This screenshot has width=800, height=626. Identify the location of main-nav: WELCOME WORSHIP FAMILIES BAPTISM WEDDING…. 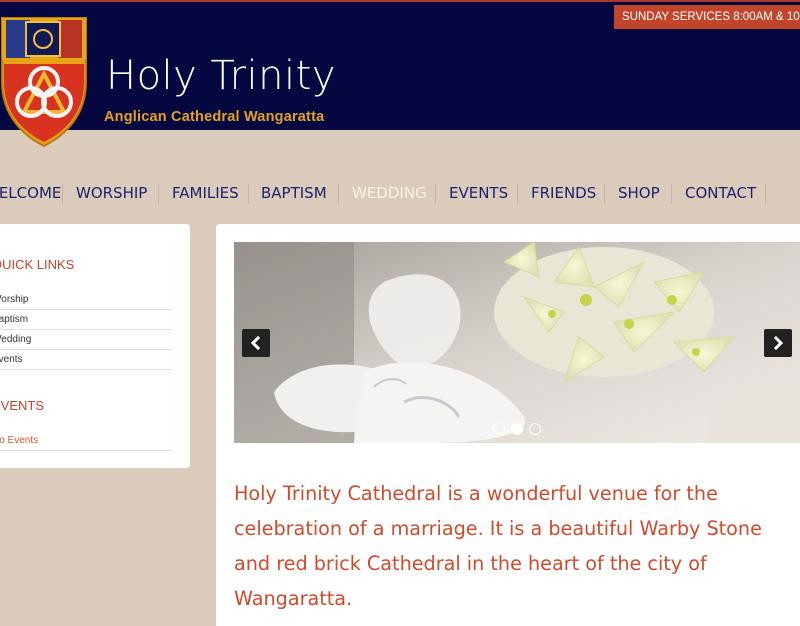
(400, 193).